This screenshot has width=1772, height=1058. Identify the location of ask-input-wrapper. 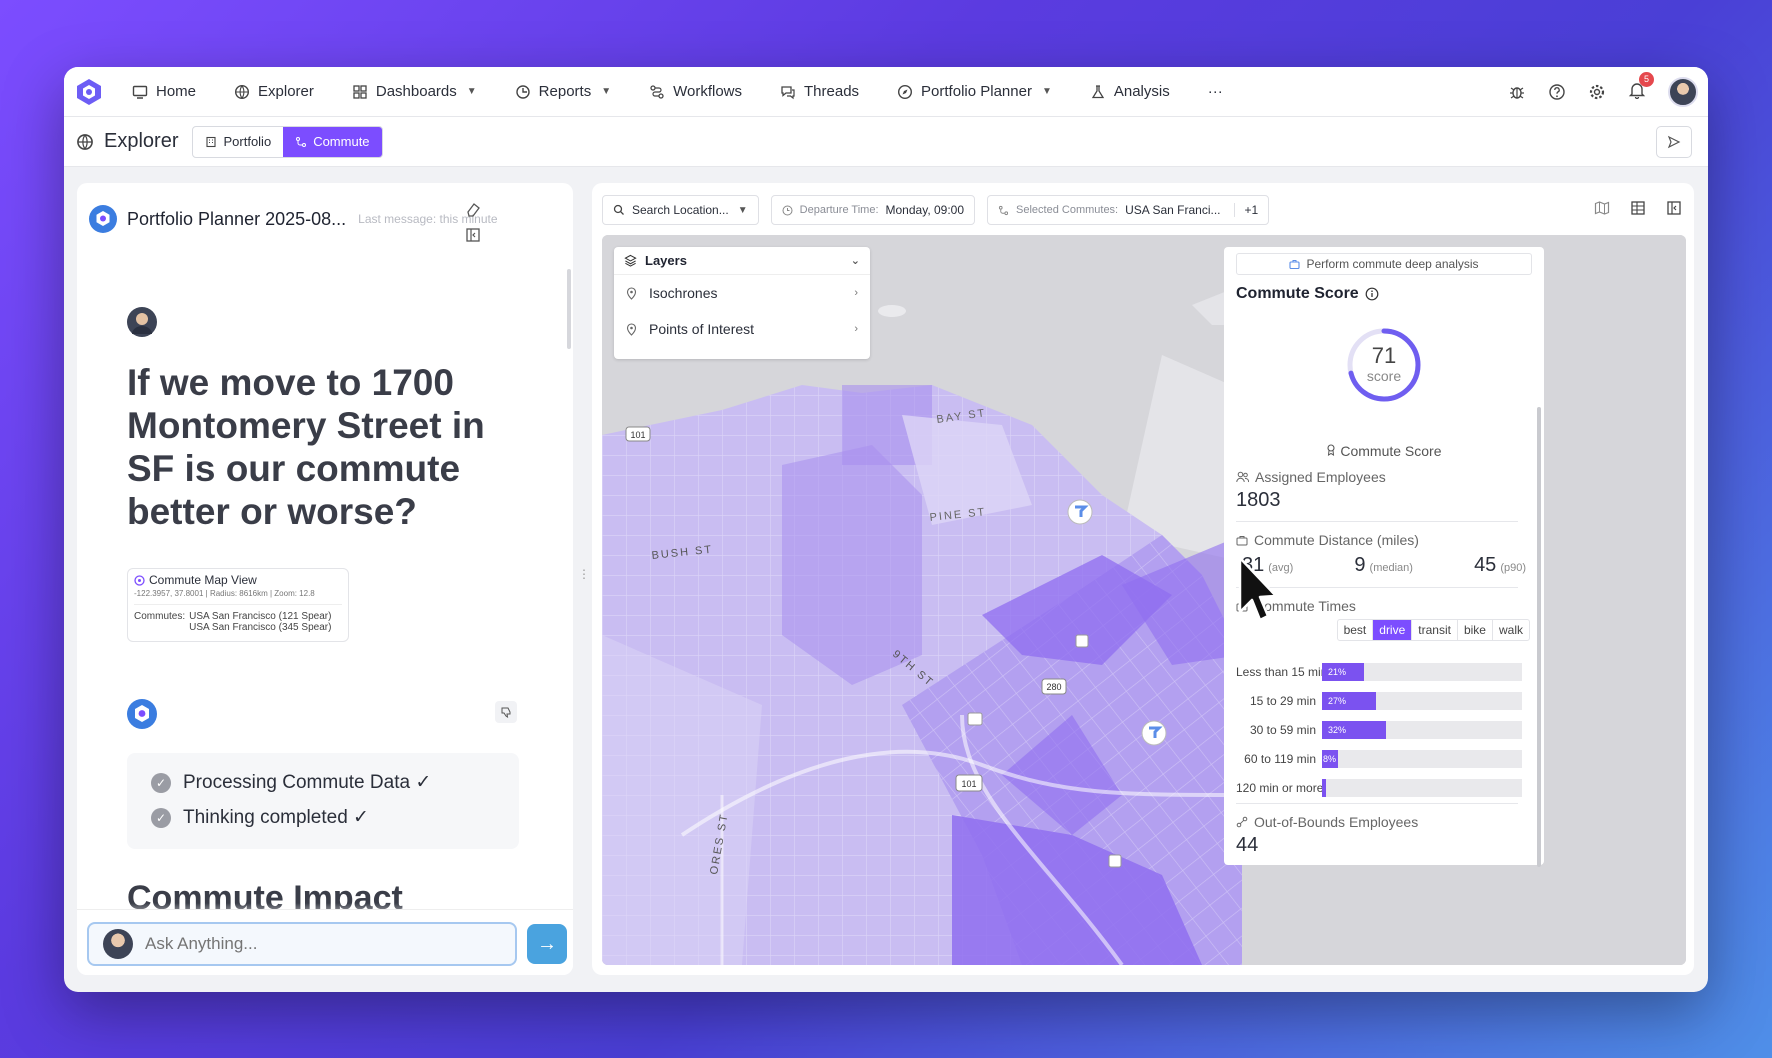
(302, 944).